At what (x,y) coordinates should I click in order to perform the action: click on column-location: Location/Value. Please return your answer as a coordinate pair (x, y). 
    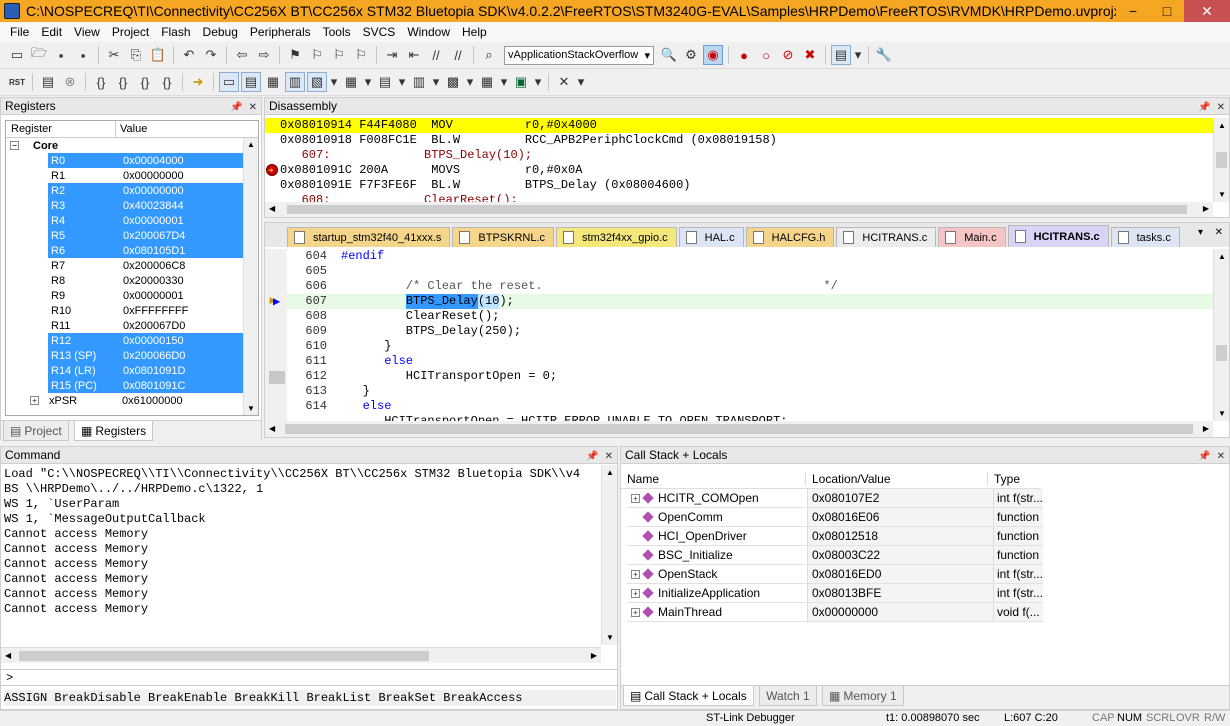
    Looking at the image, I should click on (896, 478).